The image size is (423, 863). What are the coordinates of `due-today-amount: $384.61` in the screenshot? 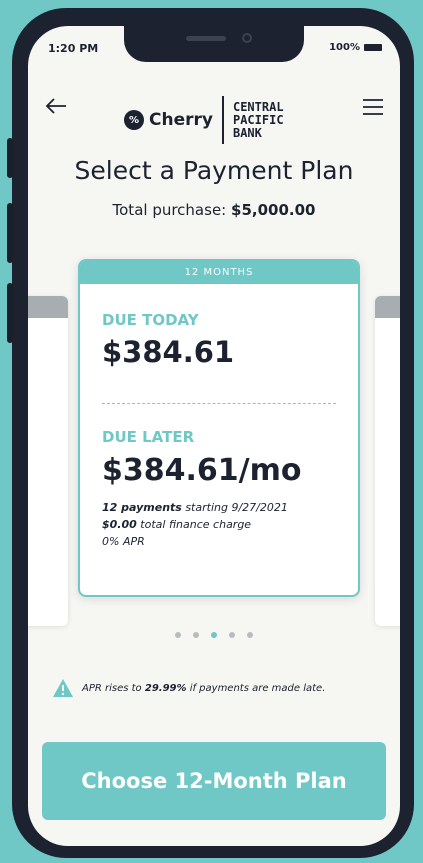 It's located at (168, 352).